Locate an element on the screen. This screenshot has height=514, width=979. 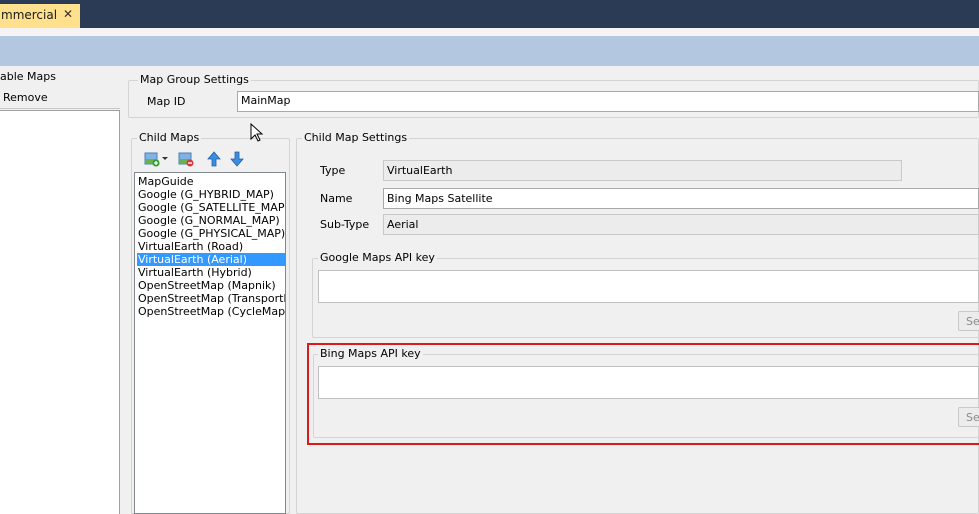
list-item: OpenStreetMap (TransportMap) is located at coordinates (211, 298).